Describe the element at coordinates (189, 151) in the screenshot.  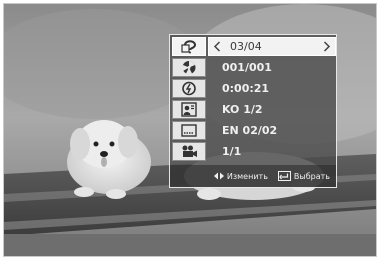
I see `angle-icon` at that location.